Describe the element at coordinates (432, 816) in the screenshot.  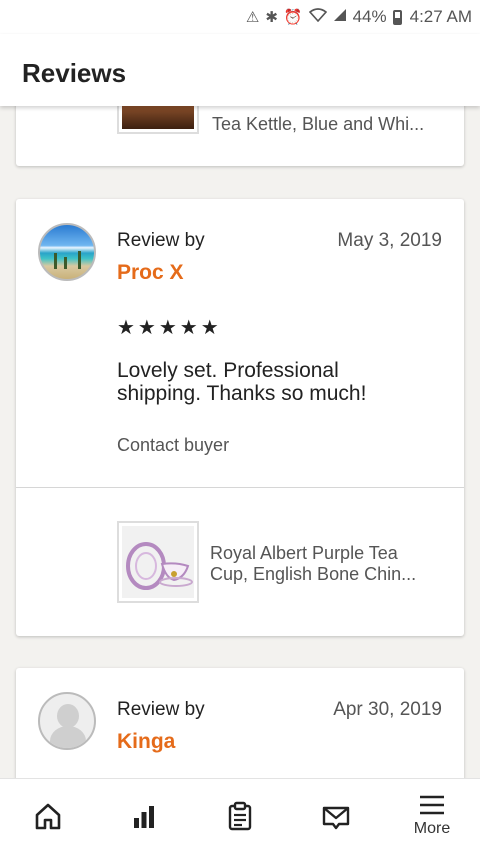
I see `nav-more: More` at that location.